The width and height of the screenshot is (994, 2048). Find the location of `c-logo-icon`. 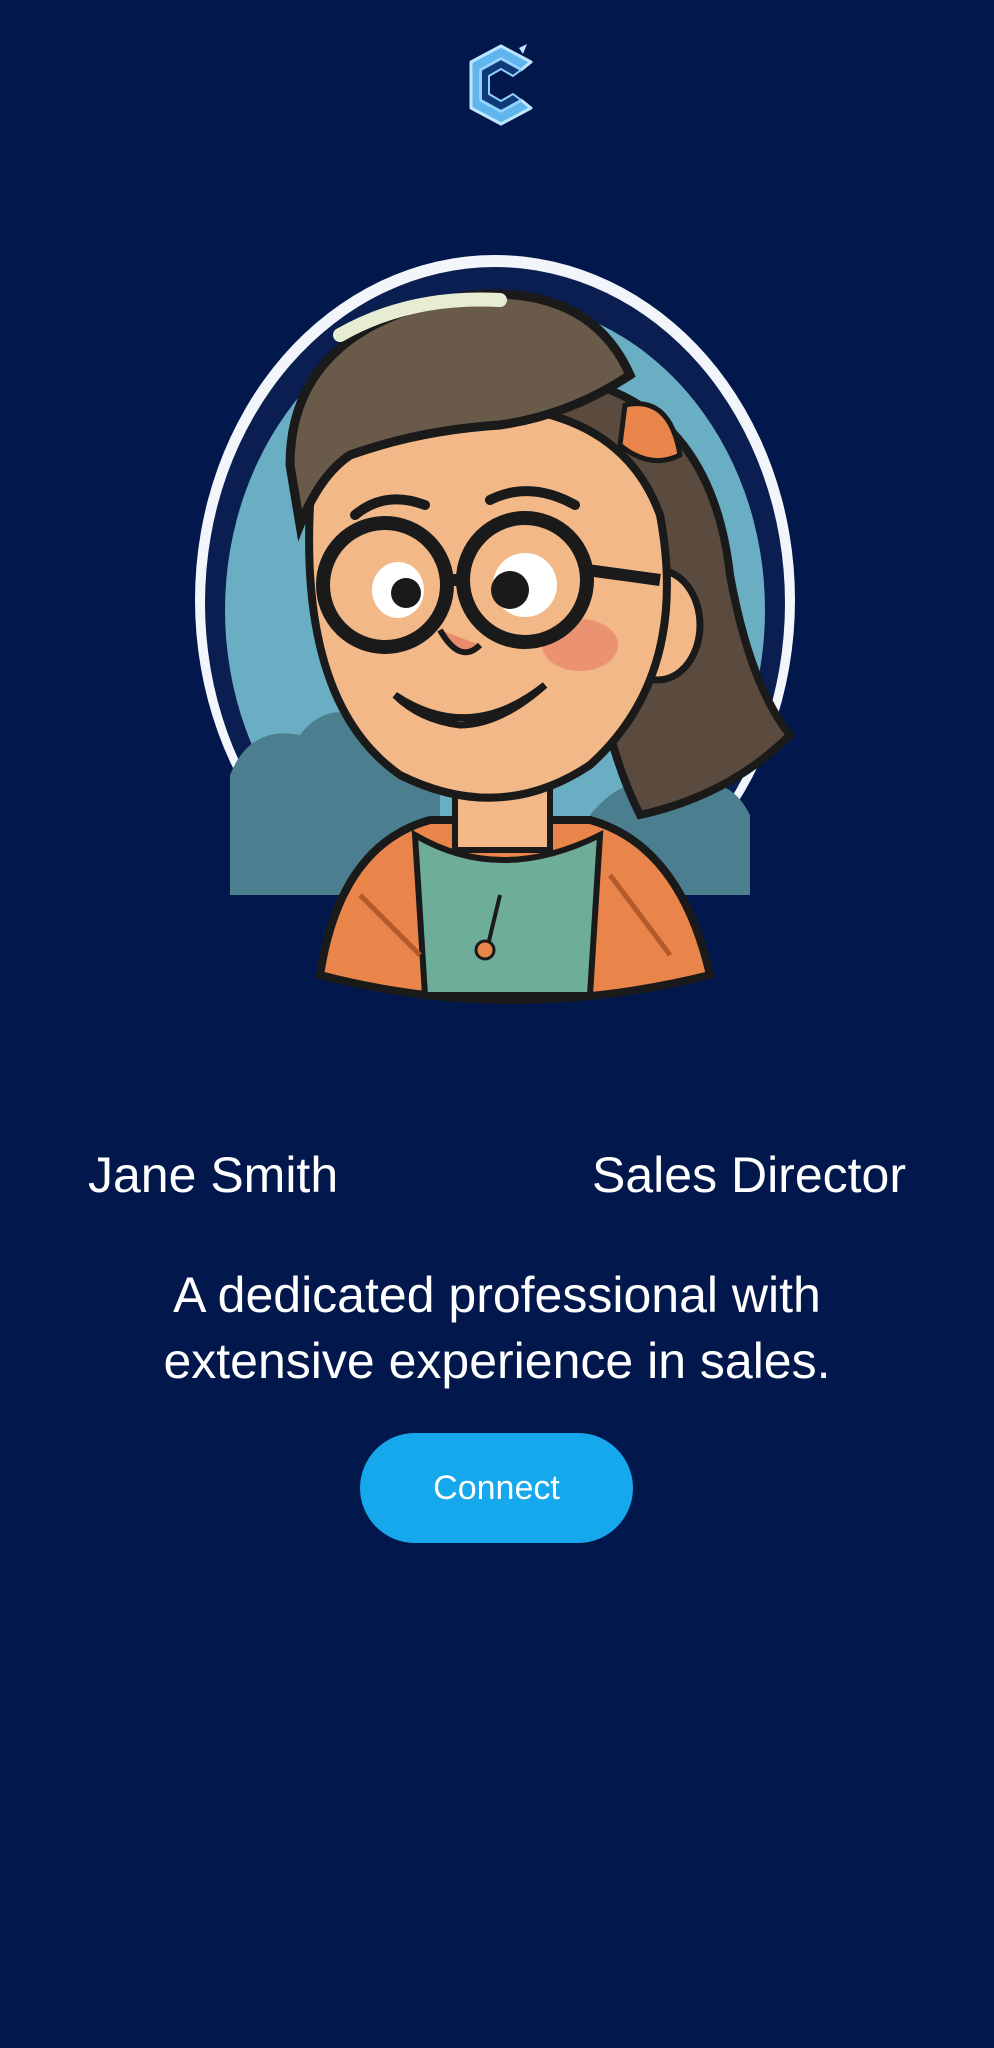

c-logo-icon is located at coordinates (501, 85).